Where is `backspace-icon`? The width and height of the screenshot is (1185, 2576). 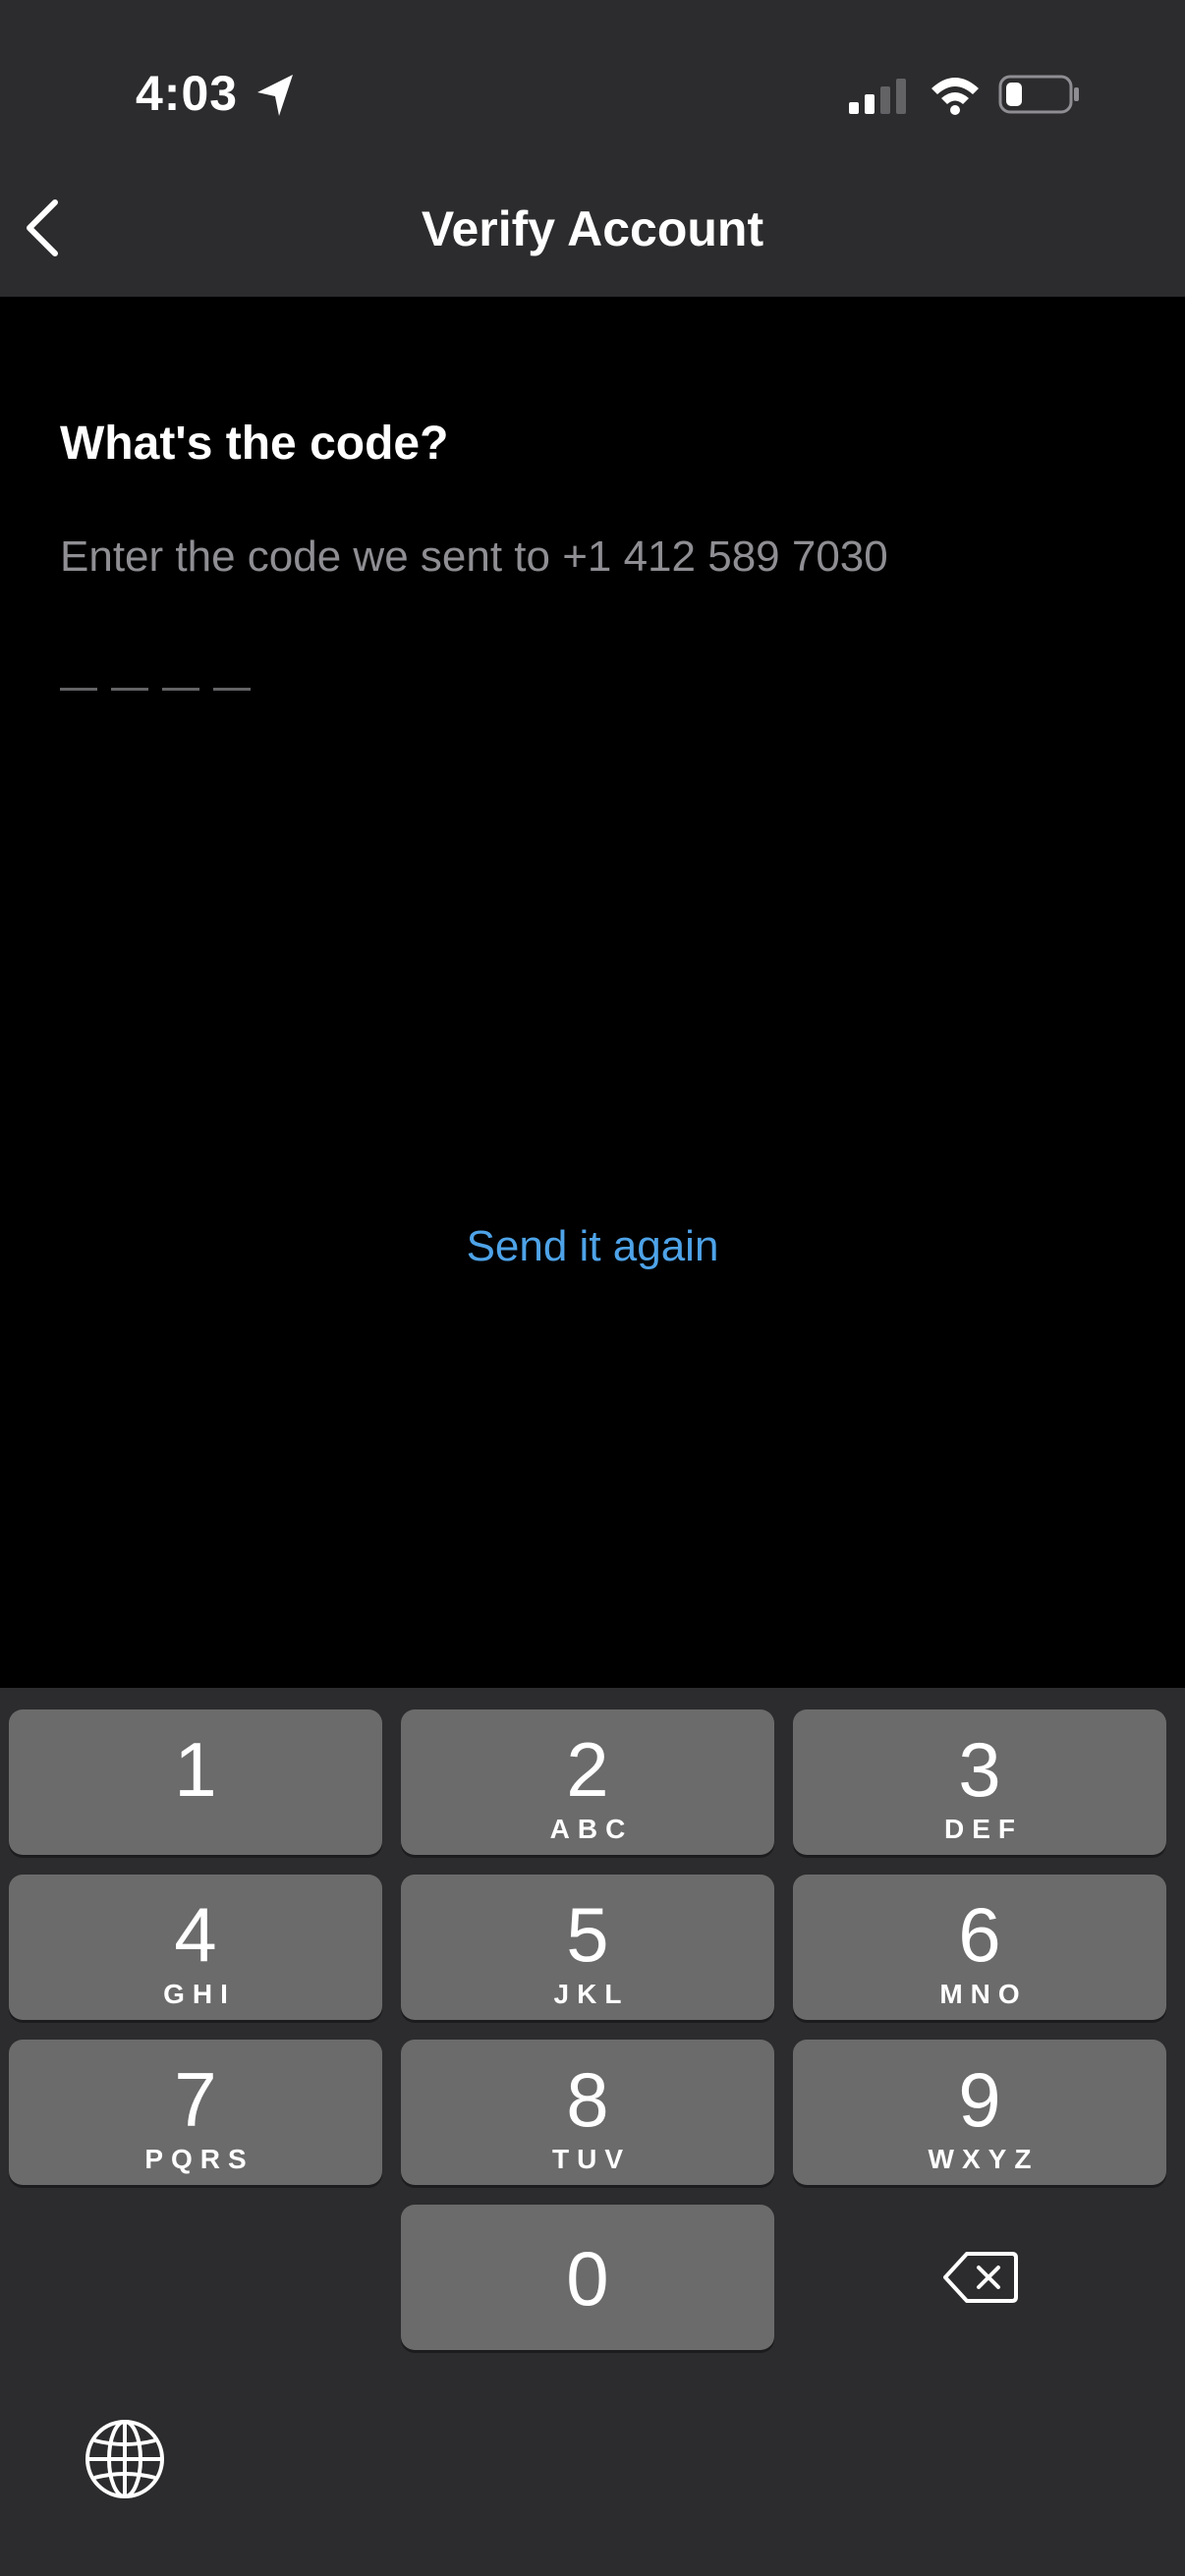 backspace-icon is located at coordinates (981, 2277).